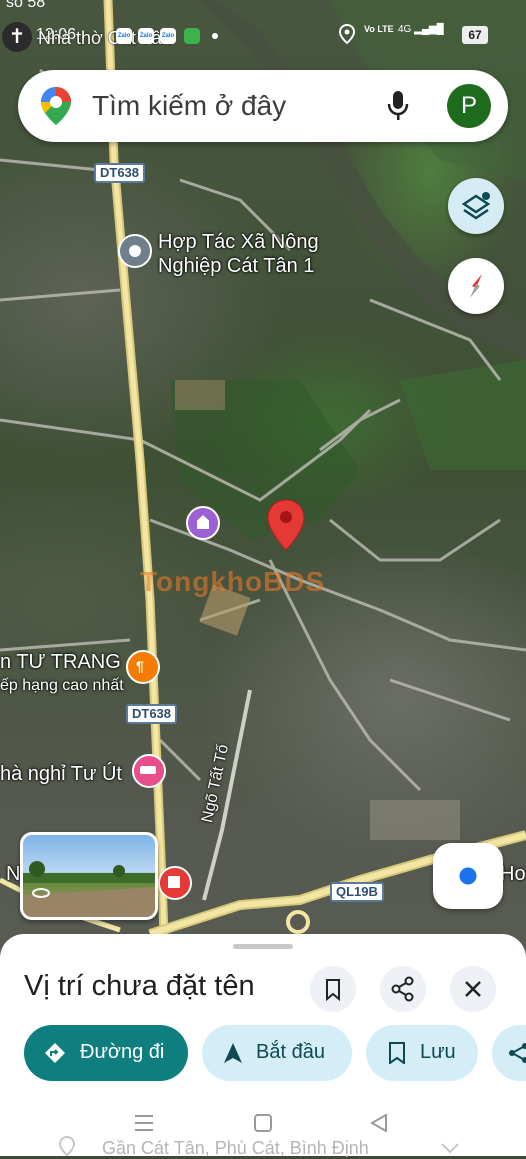  I want to click on wechat-icon, so click(192, 36).